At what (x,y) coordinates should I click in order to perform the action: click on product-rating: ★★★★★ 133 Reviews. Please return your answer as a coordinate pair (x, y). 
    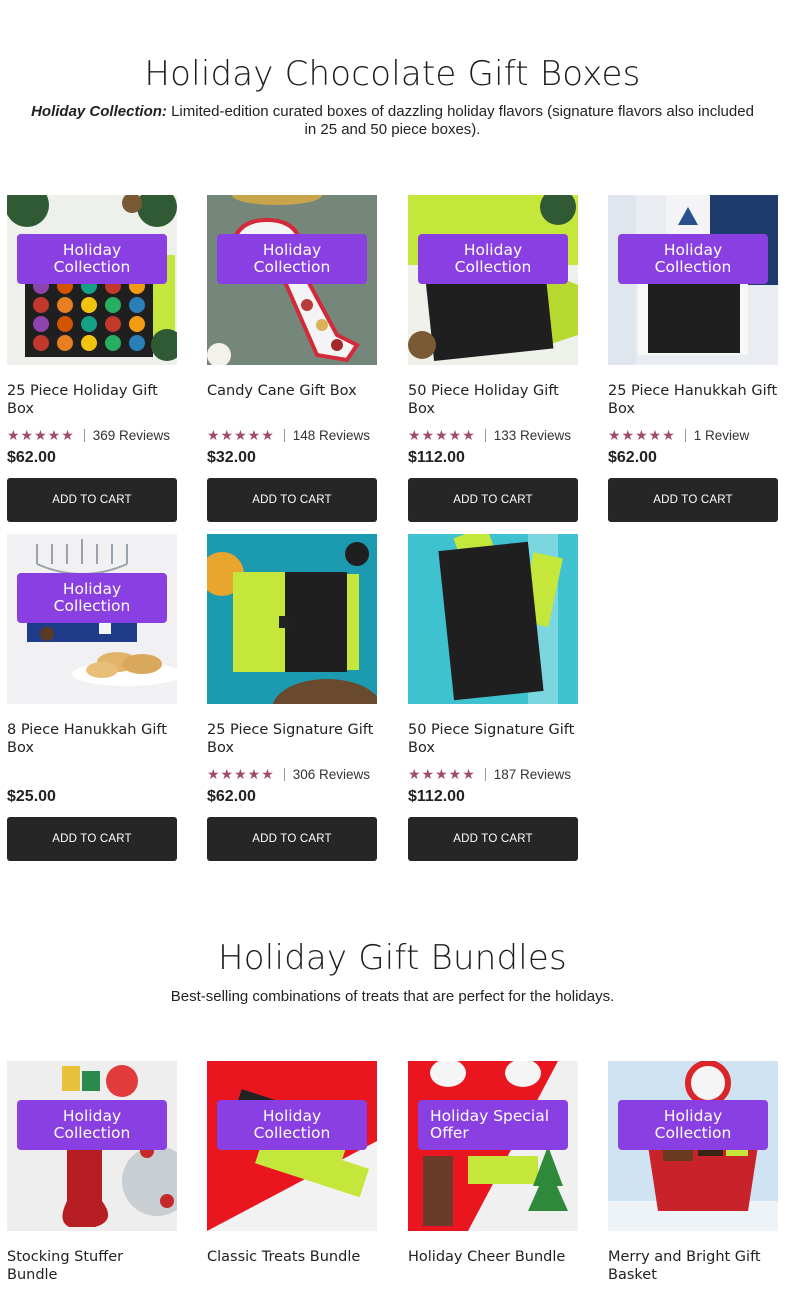
    Looking at the image, I should click on (493, 435).